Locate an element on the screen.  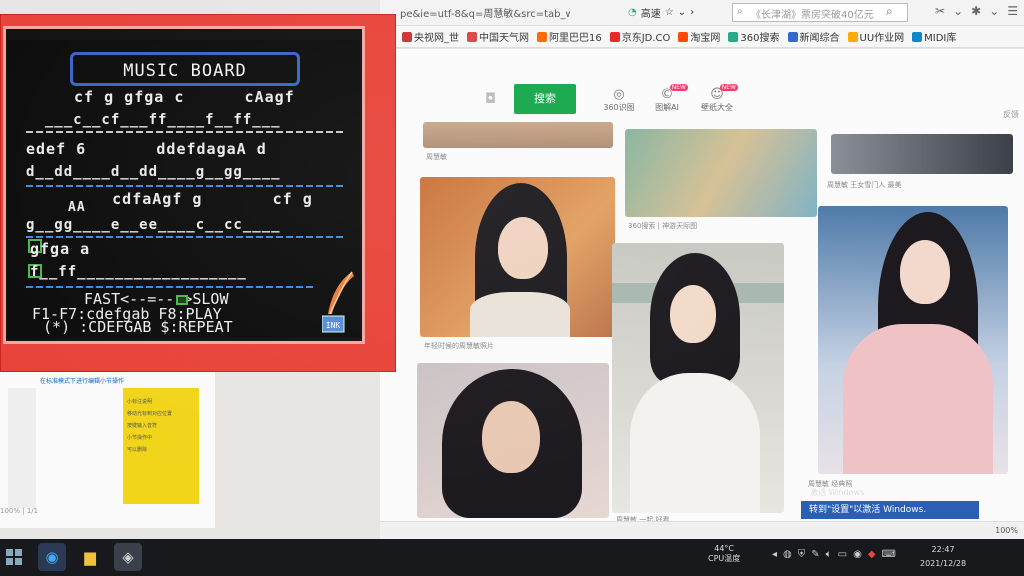
cpu-temp: 44°C CPU温度 is located at coordinates (724, 554).